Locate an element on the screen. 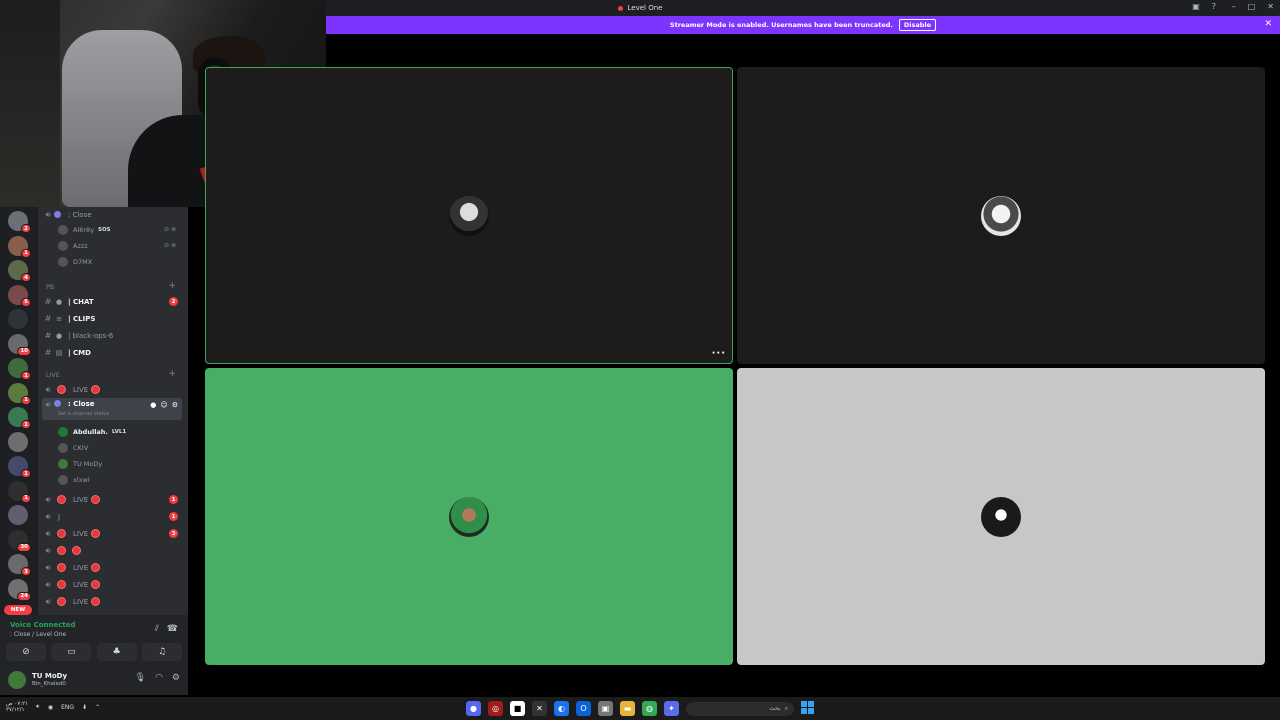  headphones-icon: ◠ is located at coordinates (159, 678).